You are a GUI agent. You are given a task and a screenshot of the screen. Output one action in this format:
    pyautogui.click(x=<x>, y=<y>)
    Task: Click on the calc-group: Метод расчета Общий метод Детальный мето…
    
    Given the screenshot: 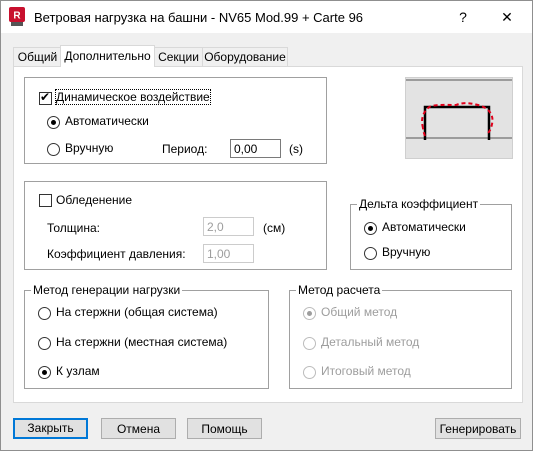 What is the action you would take?
    pyautogui.click(x=400, y=336)
    